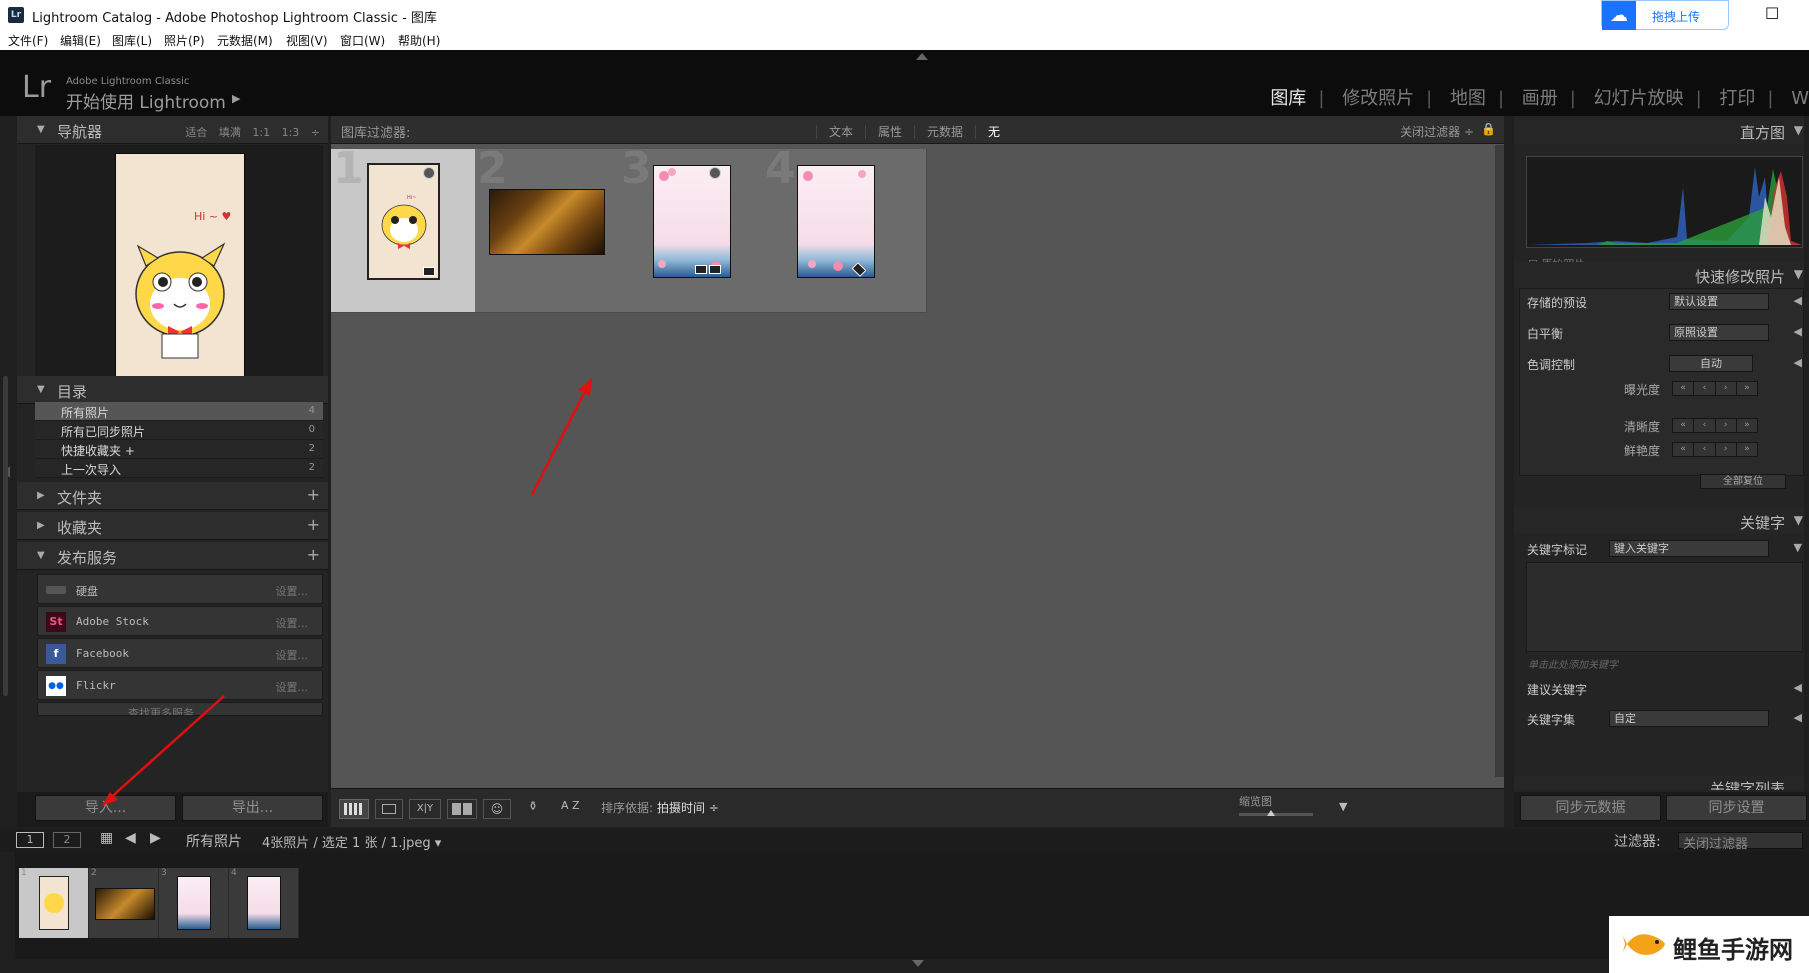 Image resolution: width=1809 pixels, height=973 pixels. What do you see at coordinates (30, 840) in the screenshot?
I see `primary-window-button: 1` at bounding box center [30, 840].